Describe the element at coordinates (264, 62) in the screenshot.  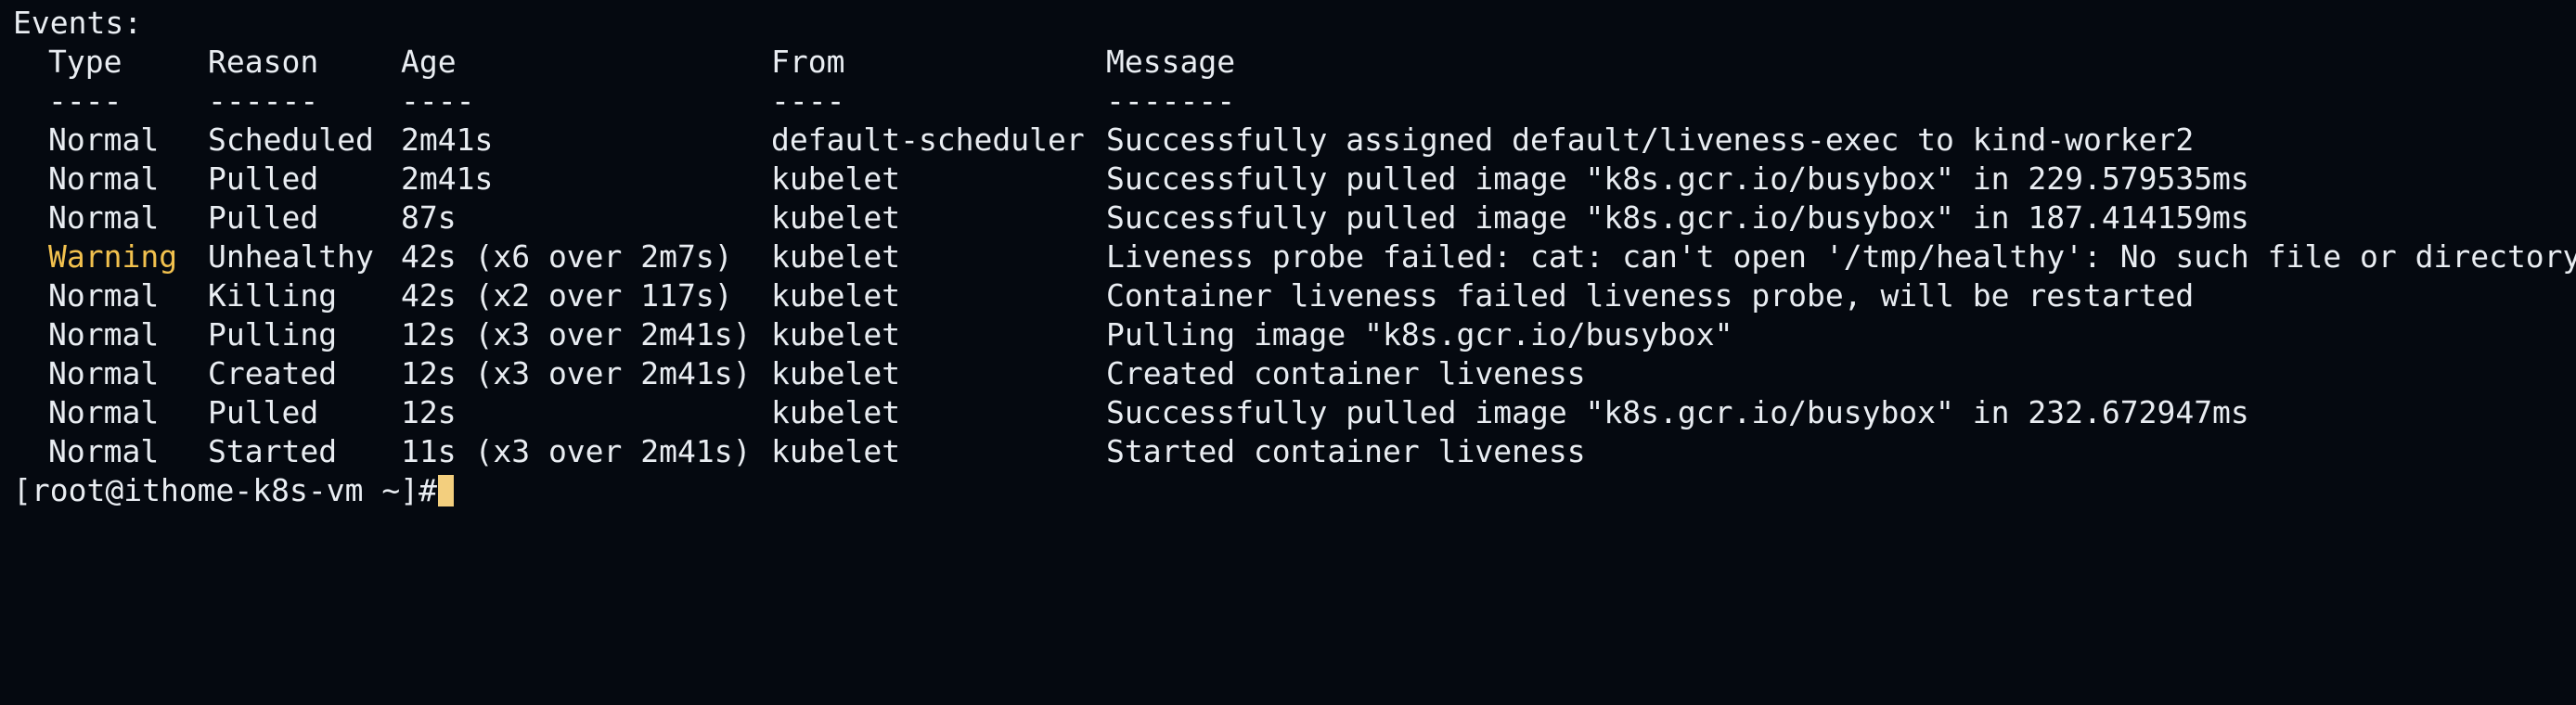
I see `header-reason: Reason` at that location.